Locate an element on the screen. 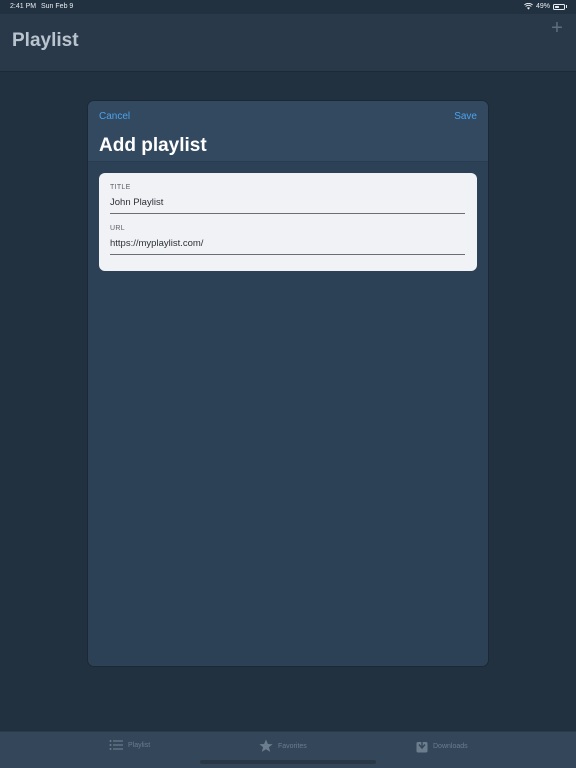  status-time: 2:41 PM is located at coordinates (23, 6).